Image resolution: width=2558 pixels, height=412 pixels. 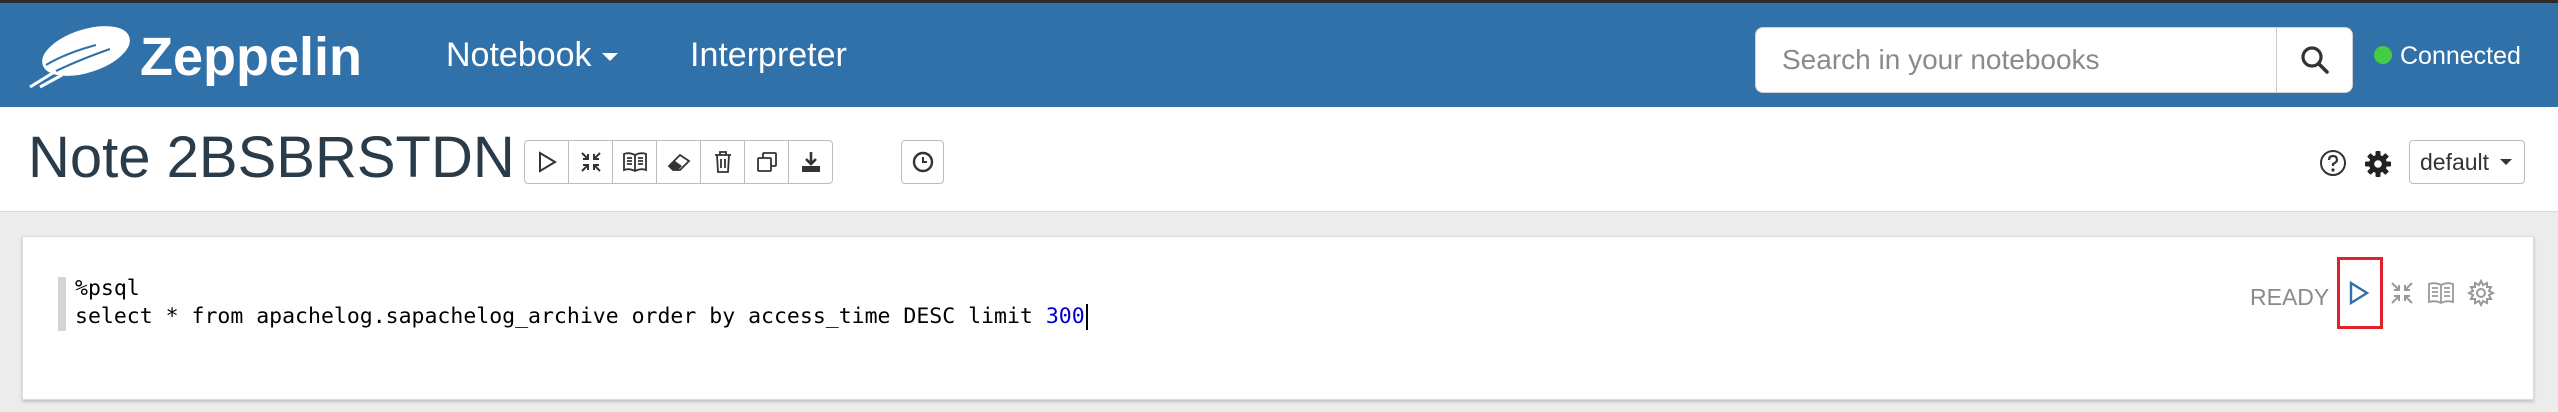 What do you see at coordinates (2481, 293) in the screenshot?
I see `settings-icon` at bounding box center [2481, 293].